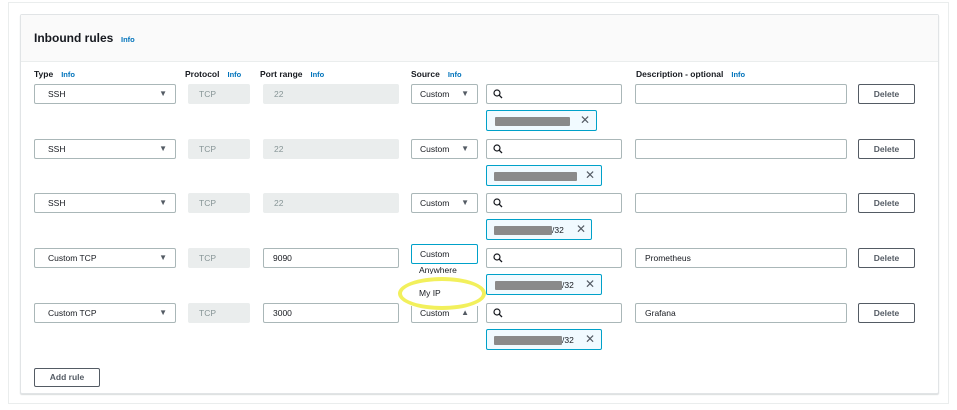  Describe the element at coordinates (455, 74) in the screenshot. I see `source-info-link: Info` at that location.